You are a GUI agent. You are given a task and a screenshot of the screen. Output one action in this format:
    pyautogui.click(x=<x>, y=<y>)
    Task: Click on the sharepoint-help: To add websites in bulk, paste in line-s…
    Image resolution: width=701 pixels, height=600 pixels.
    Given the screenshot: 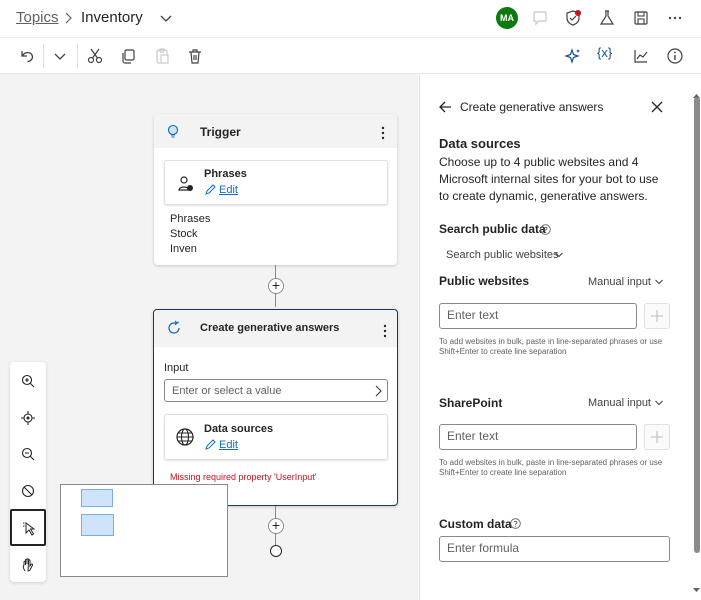 What is the action you would take?
    pyautogui.click(x=551, y=467)
    